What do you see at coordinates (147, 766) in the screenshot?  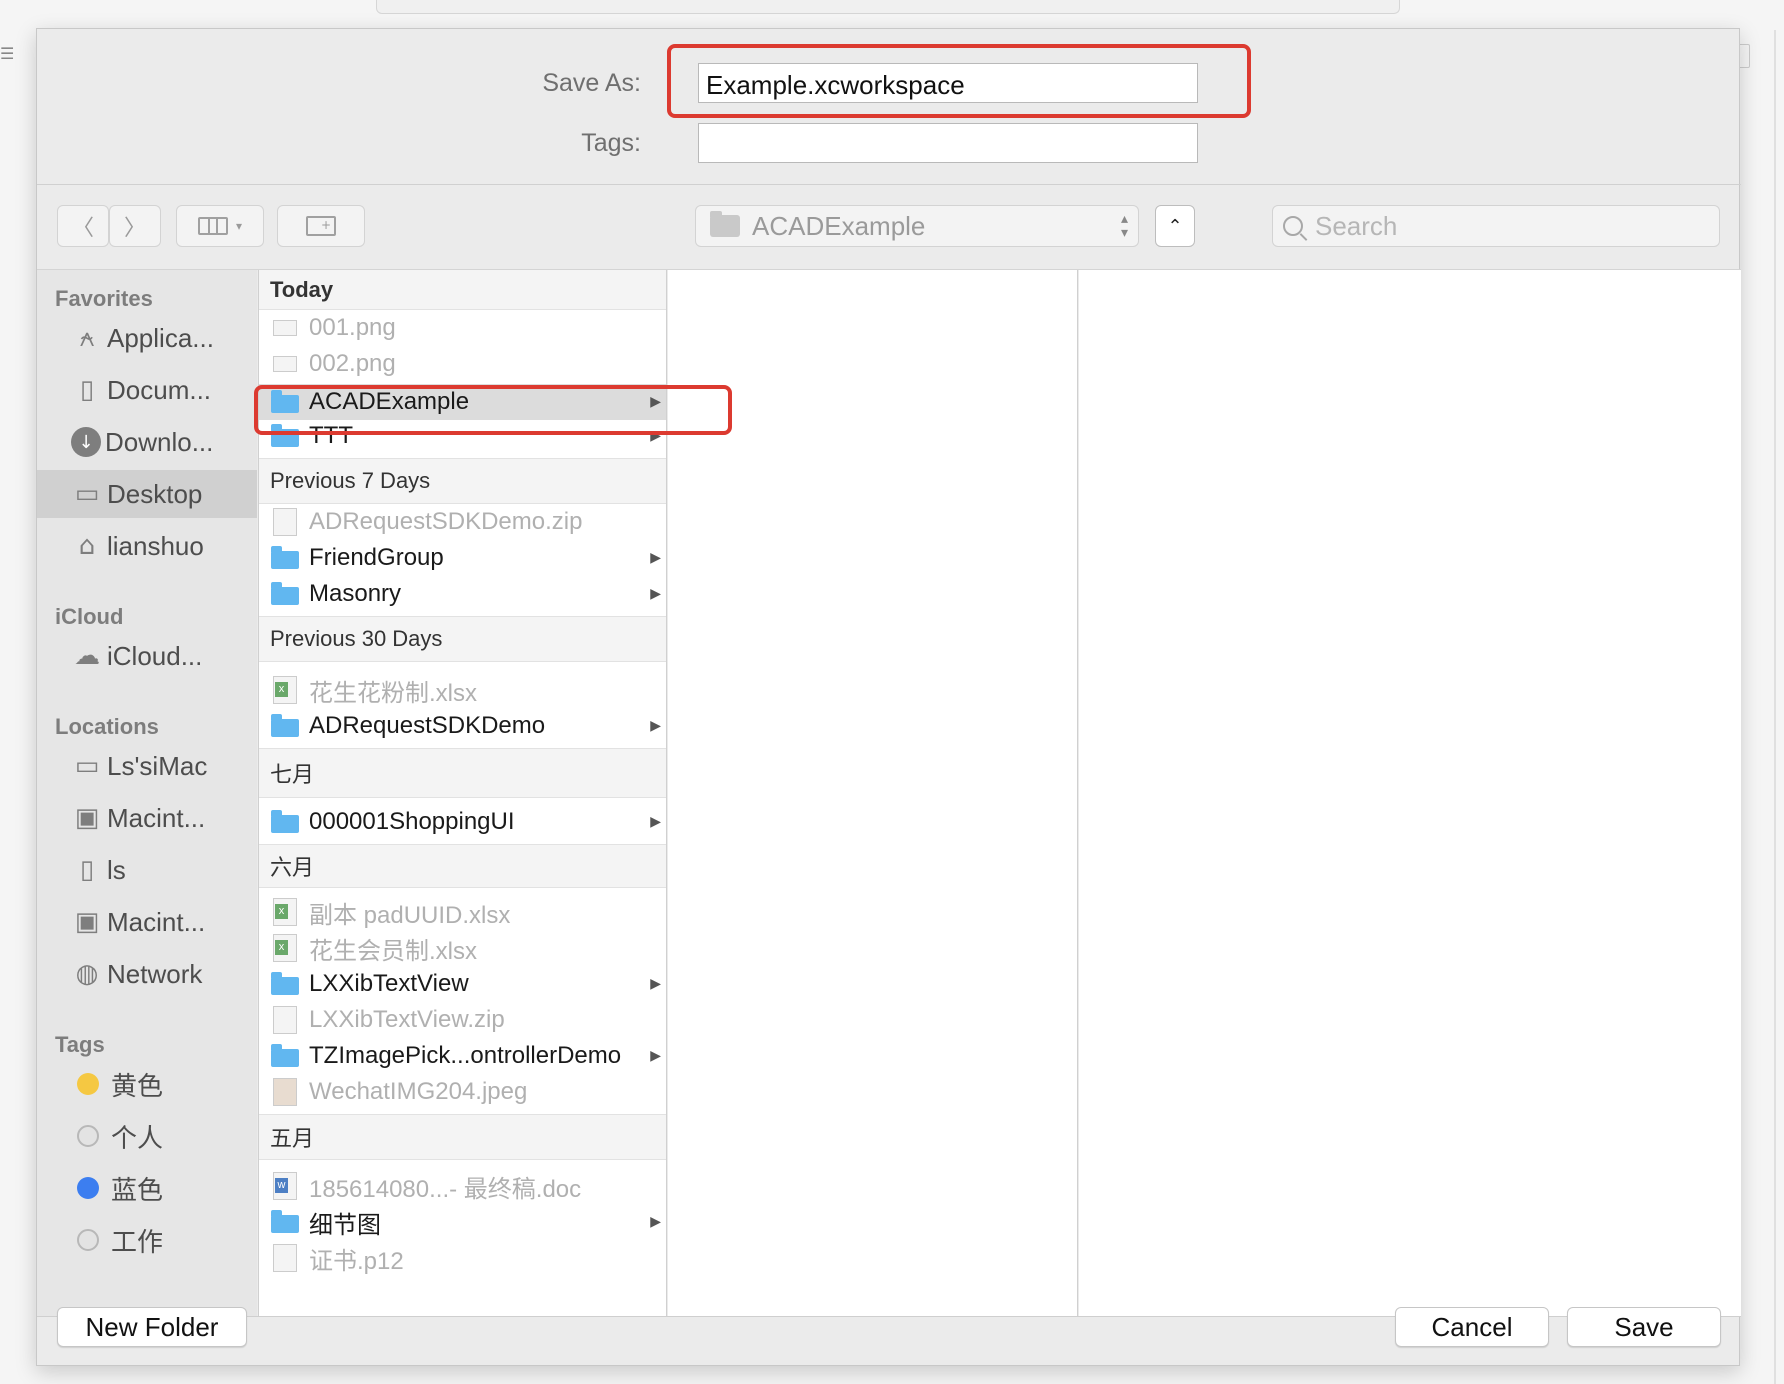 I see `sidebar-item-mac: ▭ Ls'siMac` at bounding box center [147, 766].